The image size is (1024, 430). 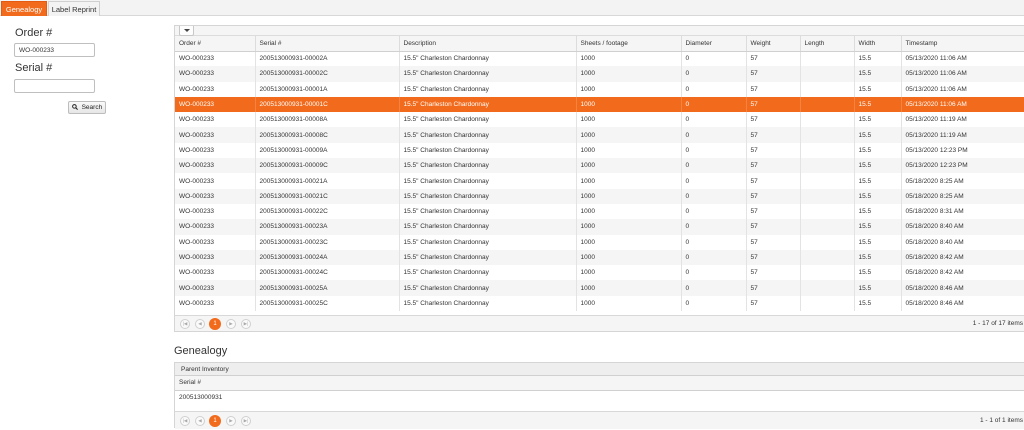 I want to click on table-cell: 200513000931, so click(x=599, y=397).